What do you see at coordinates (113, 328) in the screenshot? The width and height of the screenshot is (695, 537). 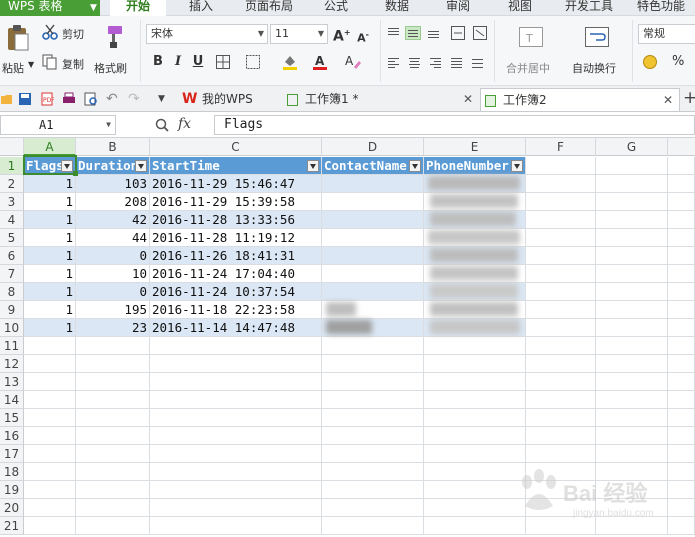 I see `cell: 23` at bounding box center [113, 328].